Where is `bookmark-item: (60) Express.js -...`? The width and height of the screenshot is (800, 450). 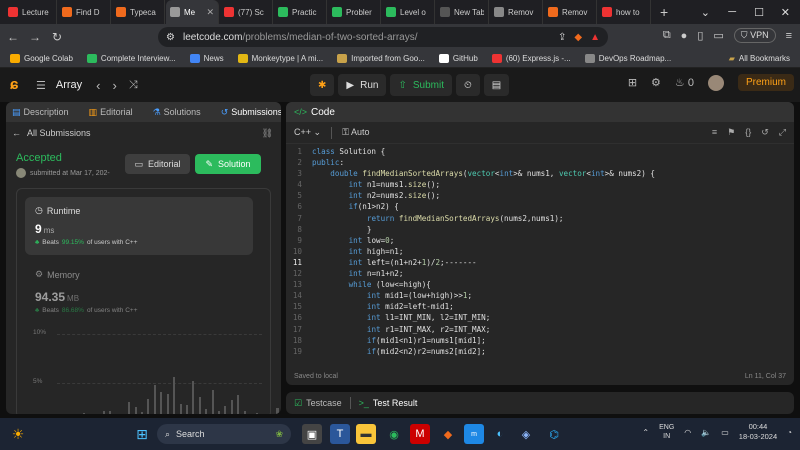 bookmark-item: (60) Express.js -... is located at coordinates (531, 58).